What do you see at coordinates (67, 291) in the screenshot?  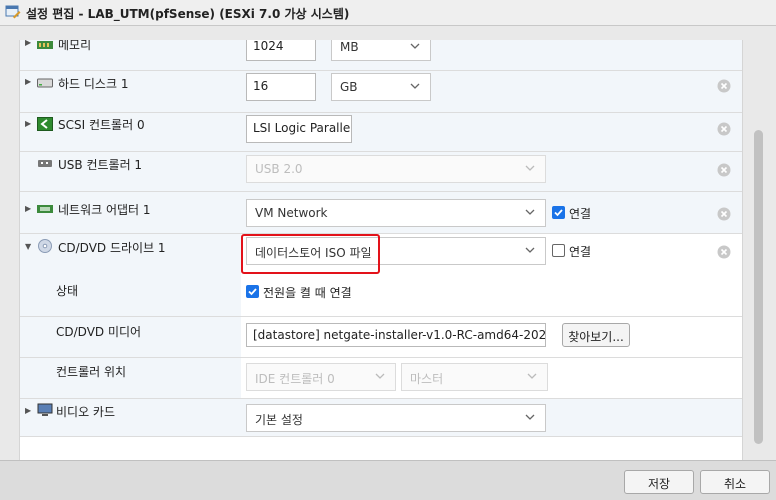 I see `row-label: 상태` at bounding box center [67, 291].